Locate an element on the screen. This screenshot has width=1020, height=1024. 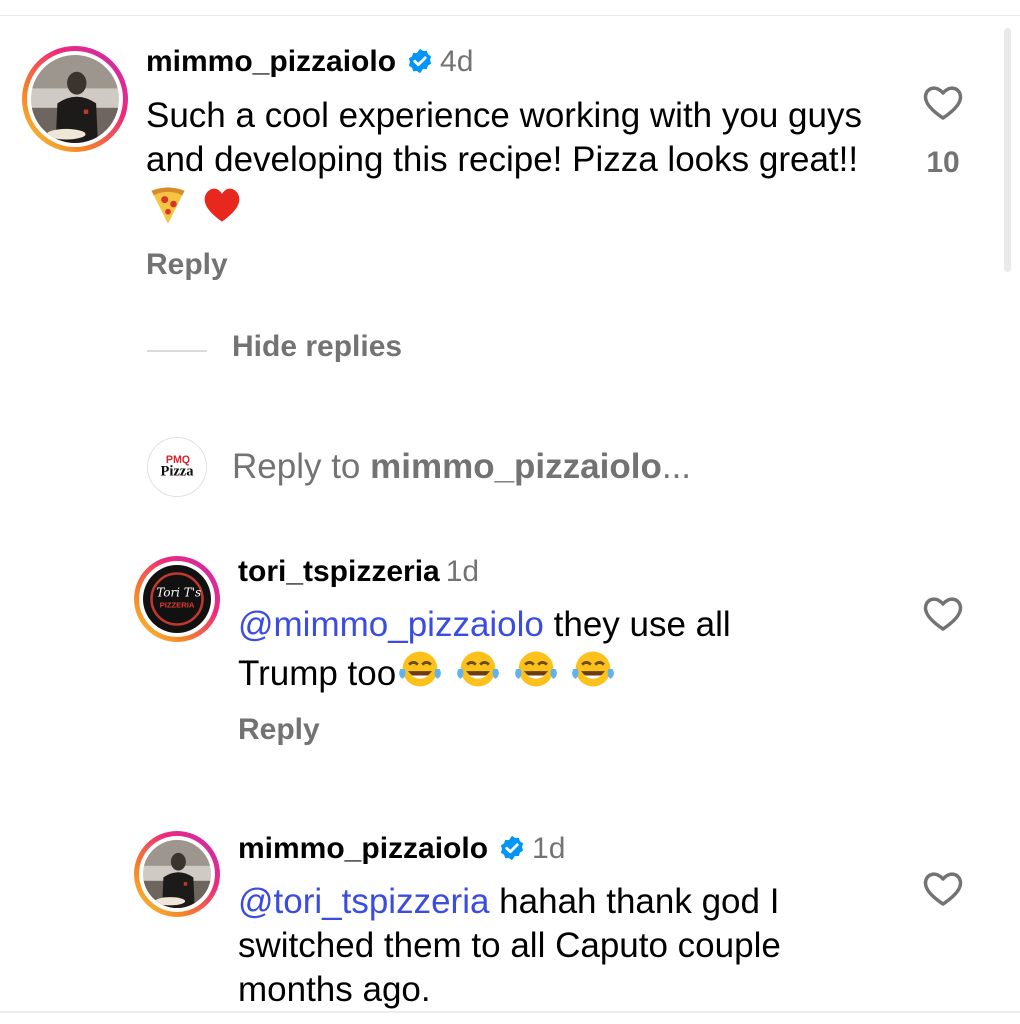
pmq-pizza-logo-icon: PMQ Pizza is located at coordinates (177, 467).